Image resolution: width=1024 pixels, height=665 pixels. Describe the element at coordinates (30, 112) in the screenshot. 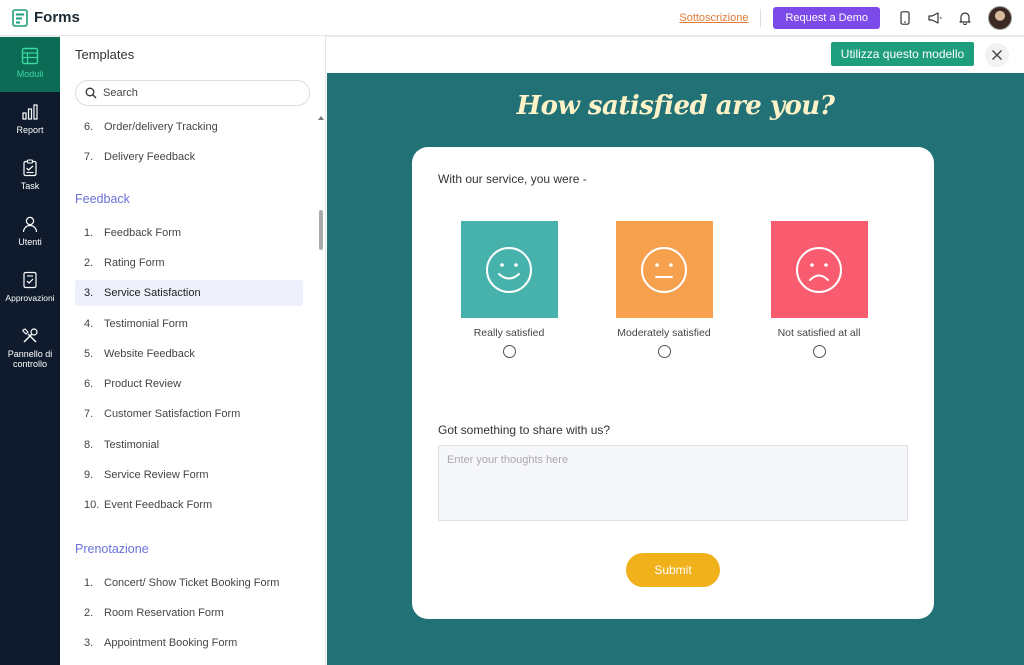

I see `bar-chart-icon` at that location.